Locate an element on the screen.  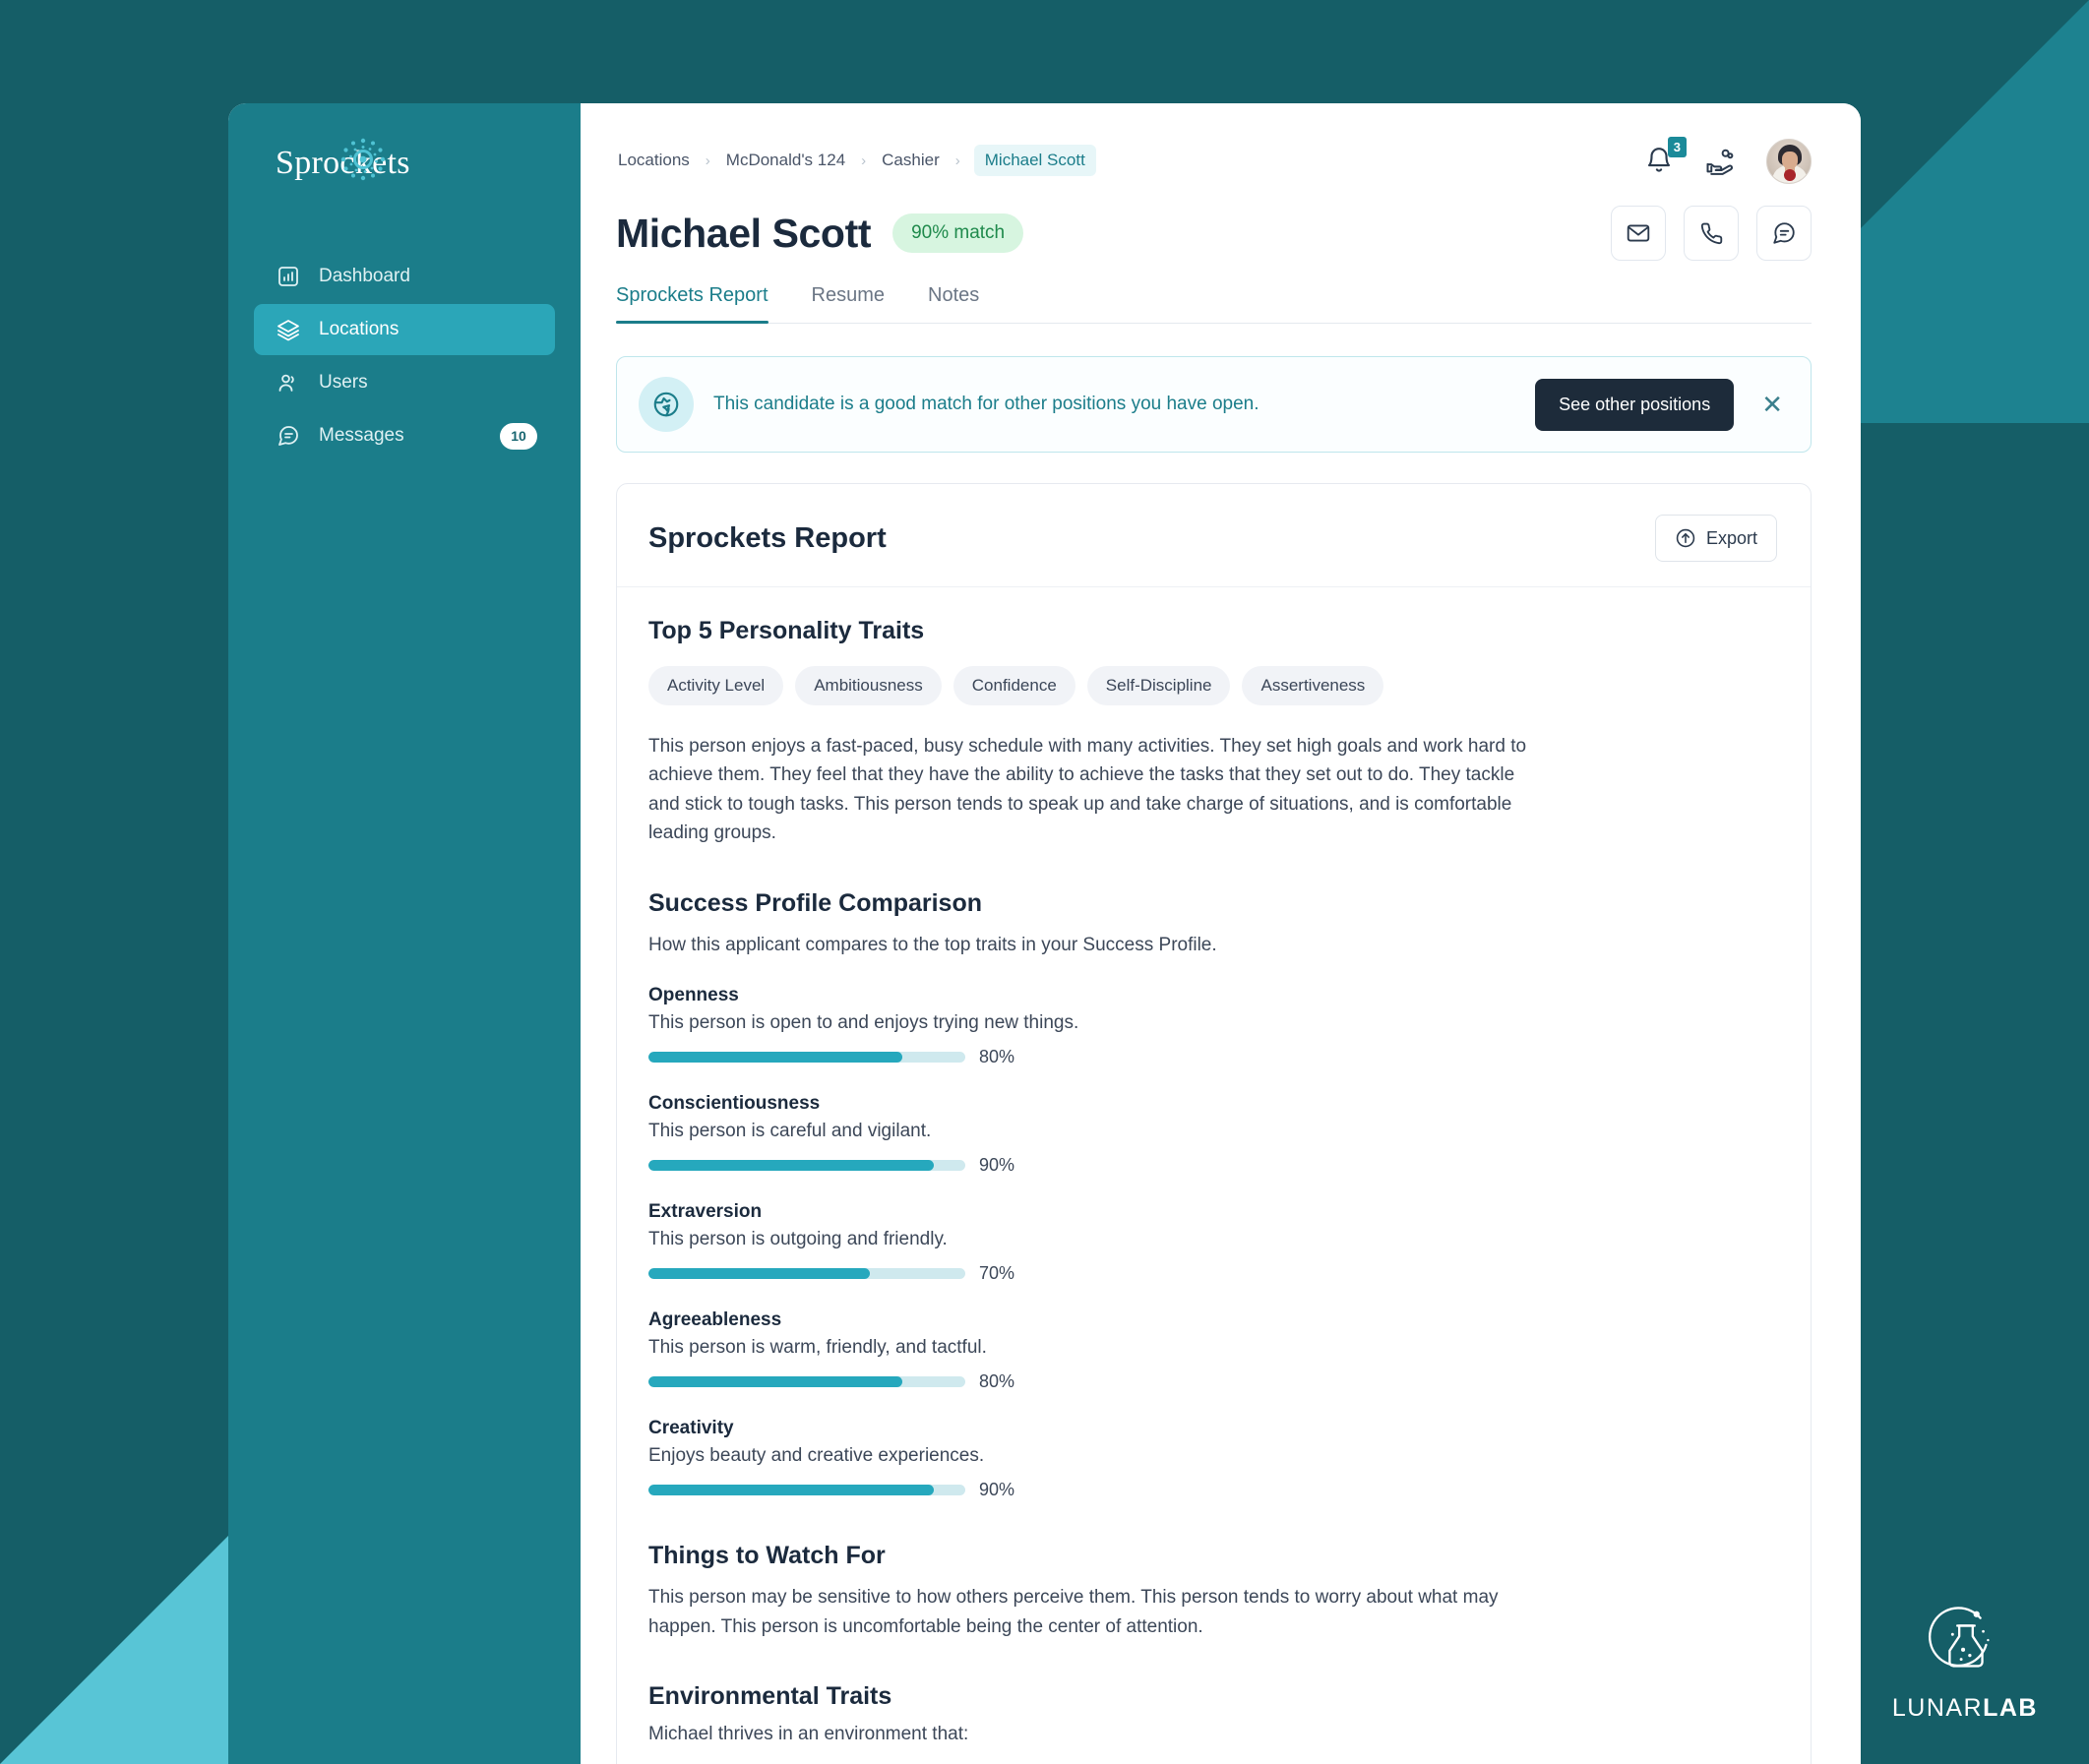
top-bar-actions: 3 is located at coordinates (1728, 160).